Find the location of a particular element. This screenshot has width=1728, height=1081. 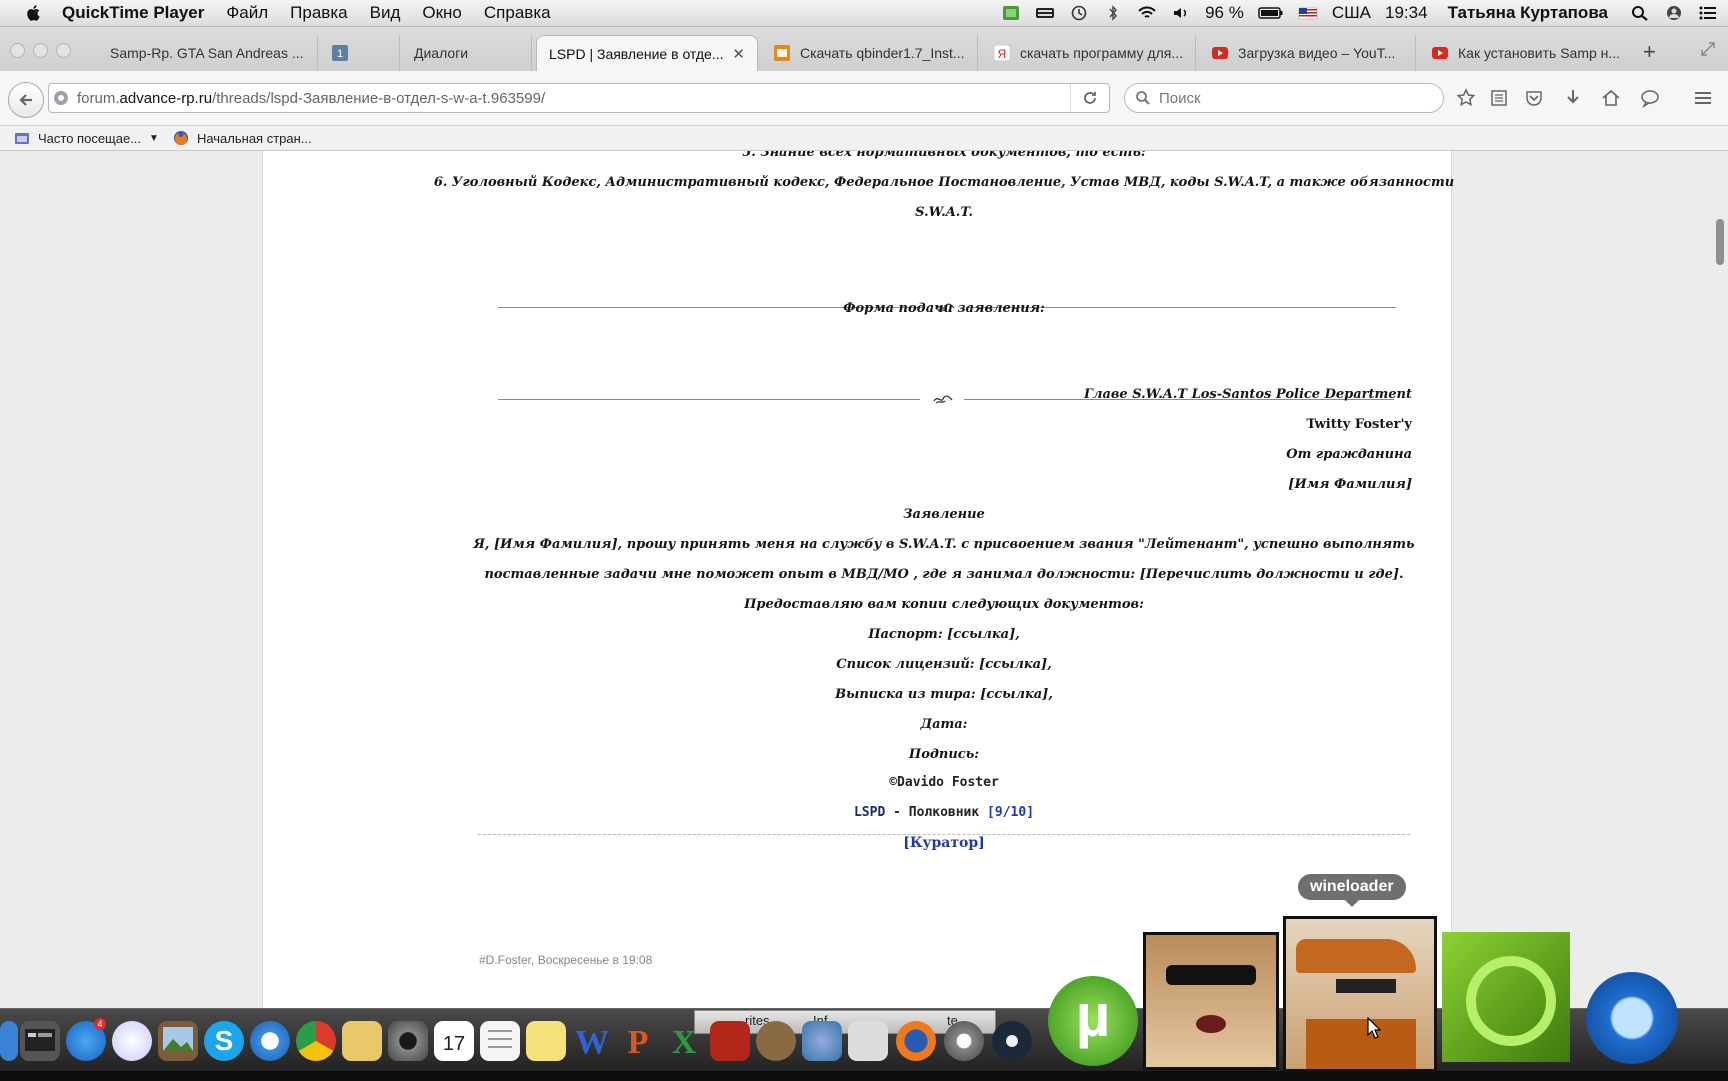

addressee-line-2: Twitty Foster'y is located at coordinates (1359, 424).